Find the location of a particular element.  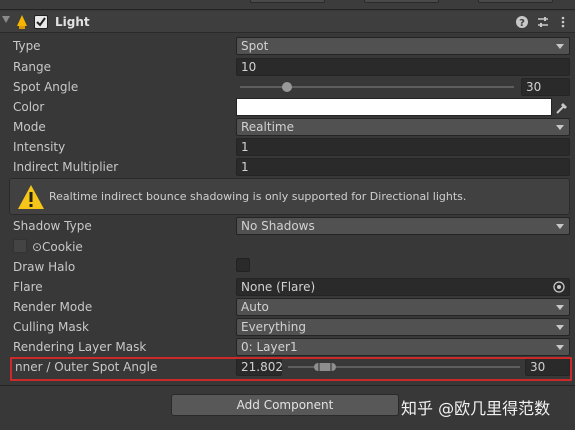

indirect-multiplier-field: 1 is located at coordinates (403, 167).